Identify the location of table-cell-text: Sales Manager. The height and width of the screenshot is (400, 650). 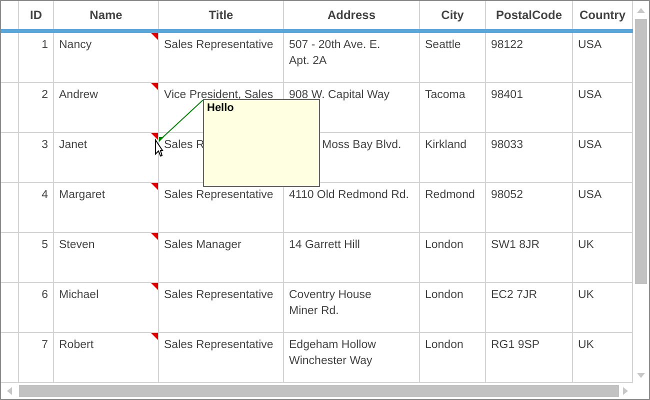
(203, 245).